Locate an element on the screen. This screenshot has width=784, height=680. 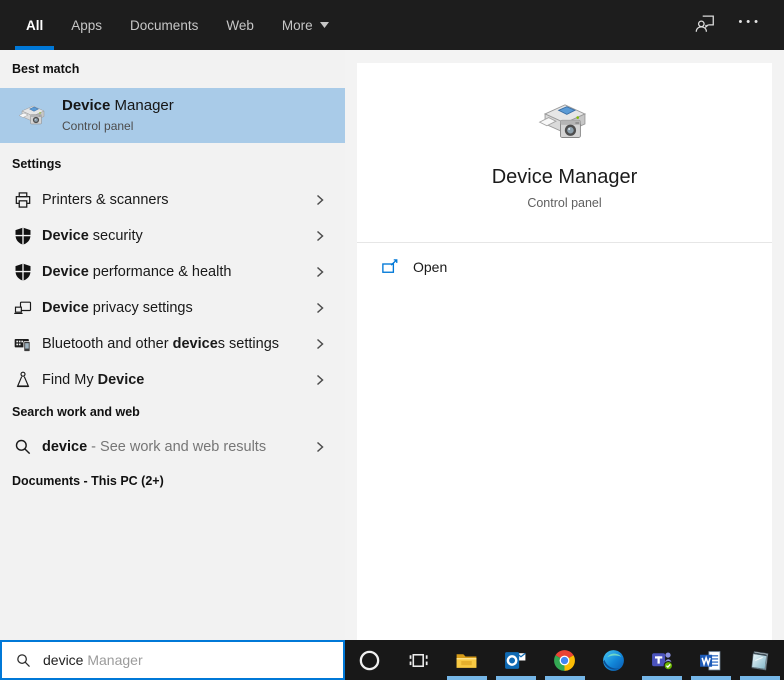
chrome-icon is located at coordinates (564, 660).